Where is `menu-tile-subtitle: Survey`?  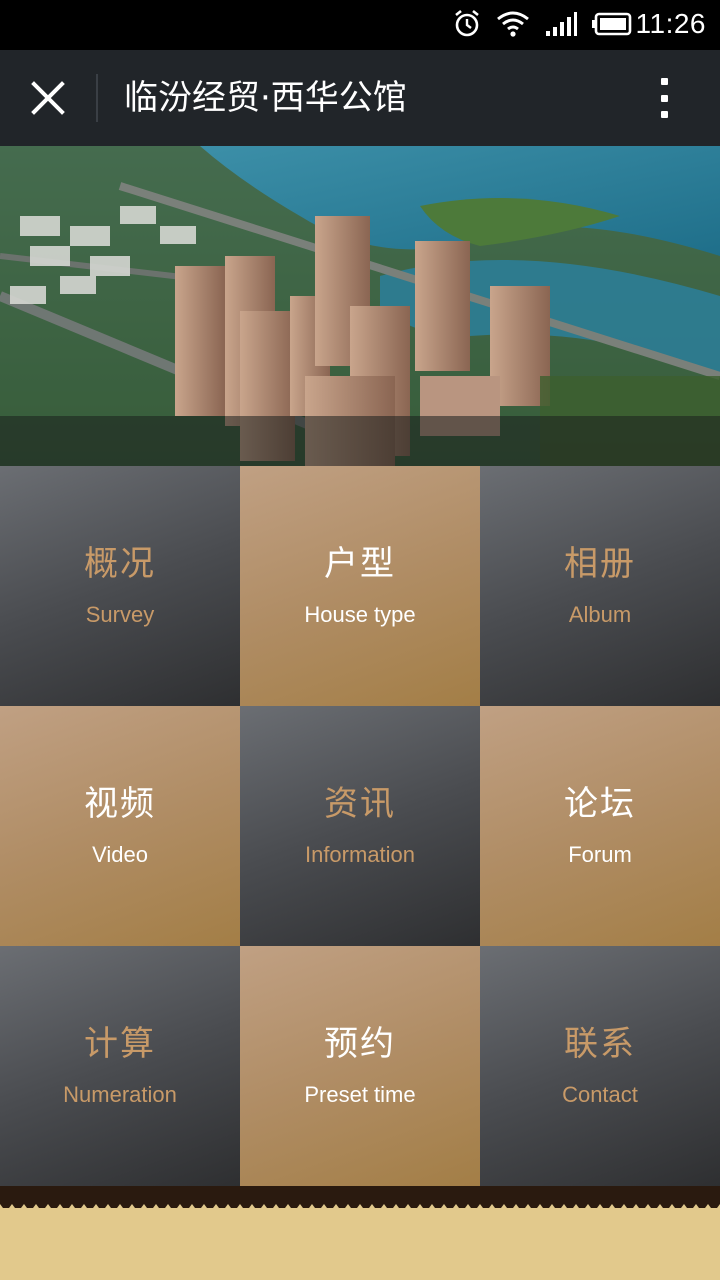
menu-tile-subtitle: Survey is located at coordinates (120, 614).